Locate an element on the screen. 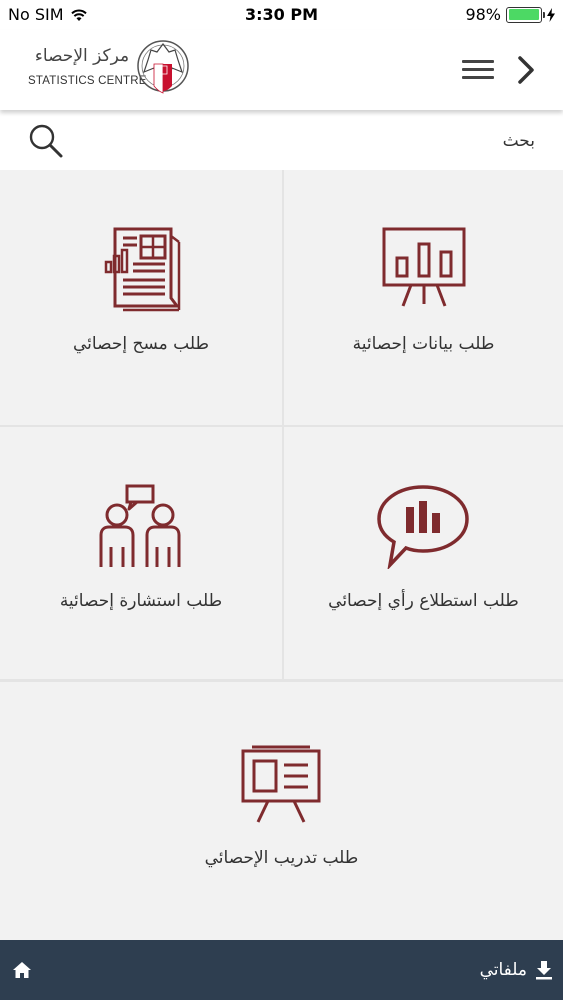 The width and height of the screenshot is (563, 1000). charging-bolt-icon is located at coordinates (551, 14).